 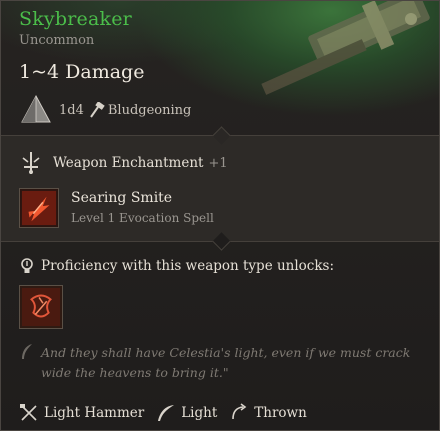 I want to click on weapon-properties: Light Hammer Light Thrown, so click(x=169, y=413).